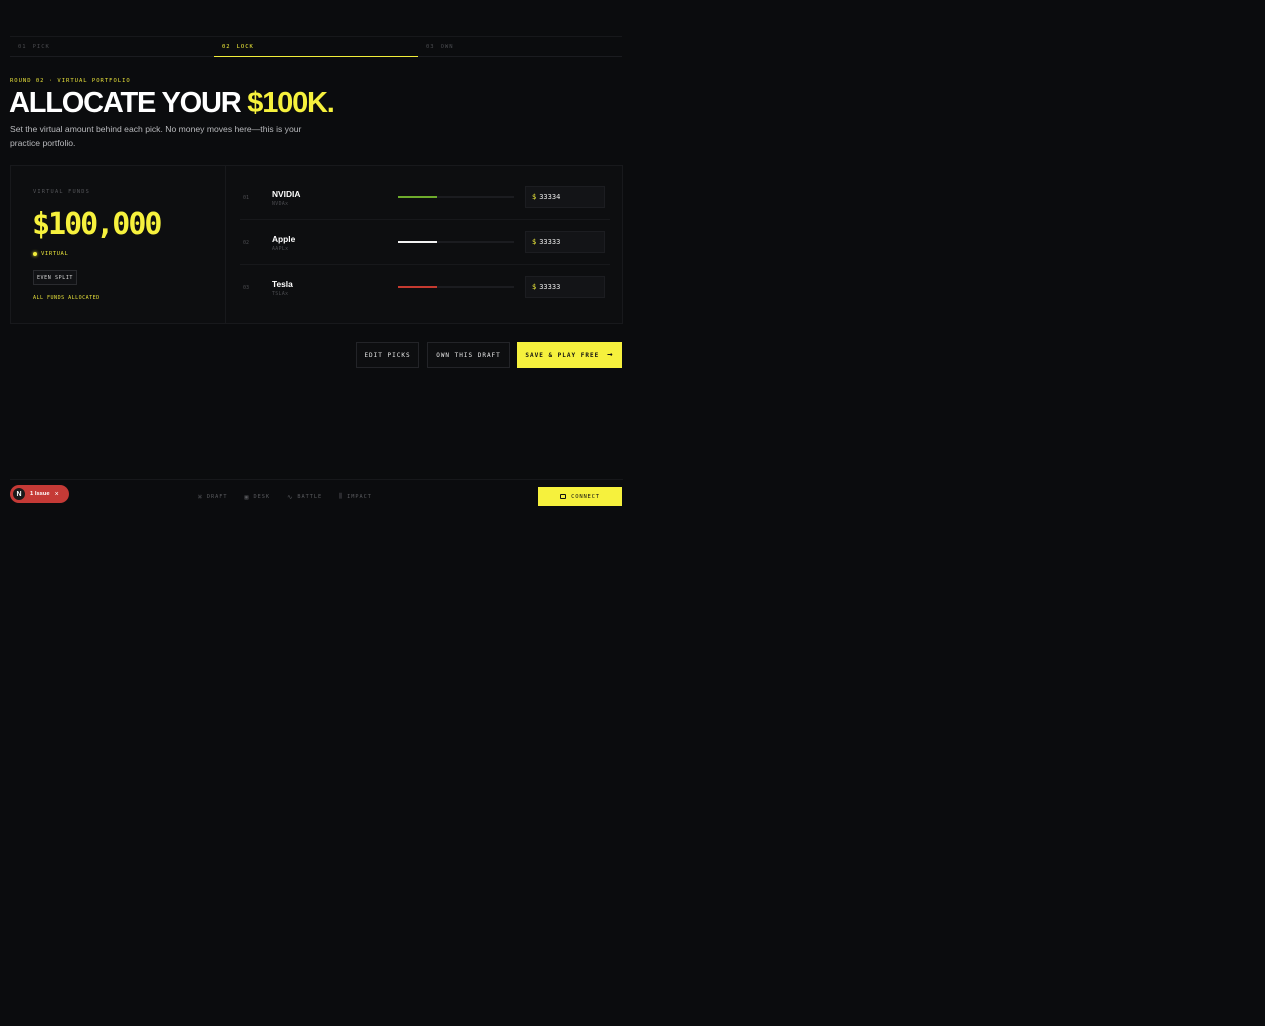 Image resolution: width=1265 pixels, height=1026 pixels. What do you see at coordinates (520, 47) in the screenshot?
I see `step-own: 03 OWN` at bounding box center [520, 47].